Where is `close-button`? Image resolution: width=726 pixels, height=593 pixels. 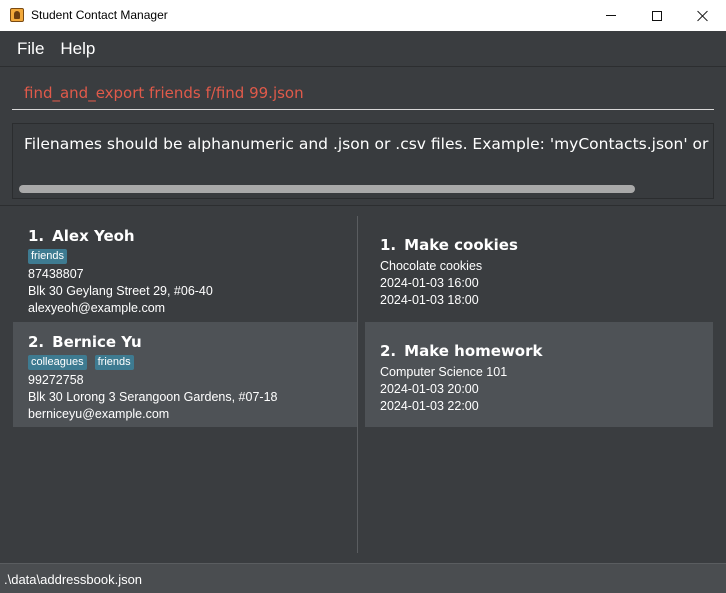
close-button is located at coordinates (703, 15).